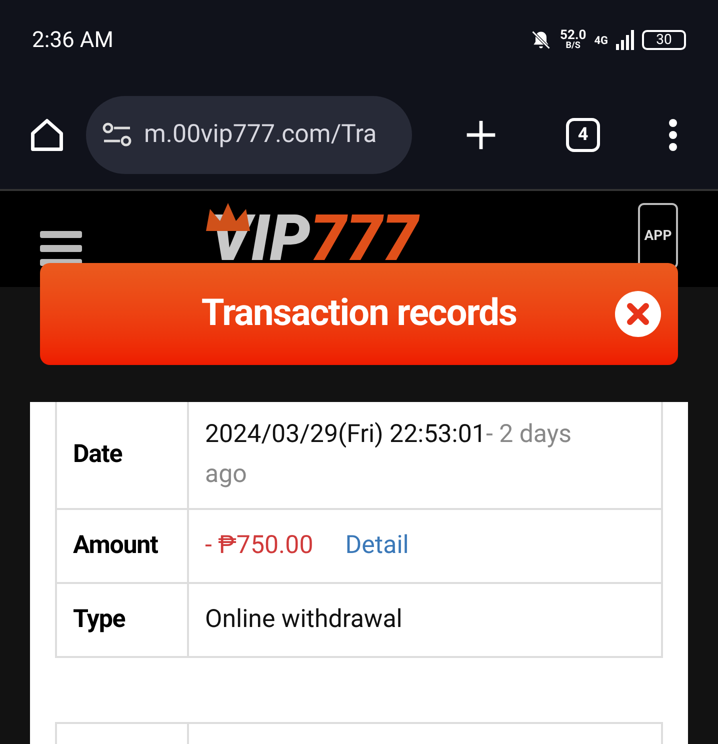 Image resolution: width=718 pixels, height=744 pixels. Describe the element at coordinates (389, 455) in the screenshot. I see `date-text: 2024/03/29(Fri) 22:53:01- 2 days ago` at that location.